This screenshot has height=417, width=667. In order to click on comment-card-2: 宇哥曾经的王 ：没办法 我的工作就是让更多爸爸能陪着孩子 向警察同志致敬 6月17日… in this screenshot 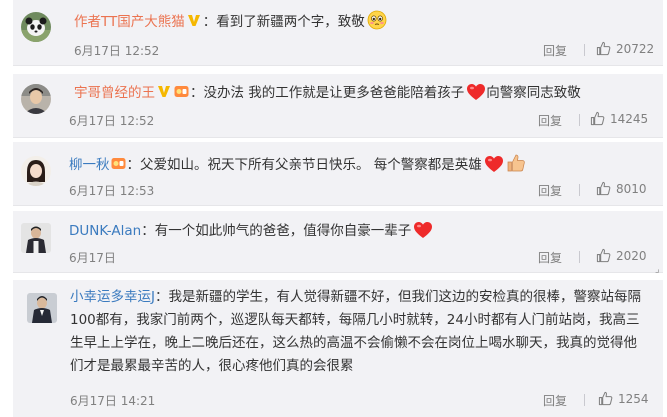, I will do `click(338, 106)`.